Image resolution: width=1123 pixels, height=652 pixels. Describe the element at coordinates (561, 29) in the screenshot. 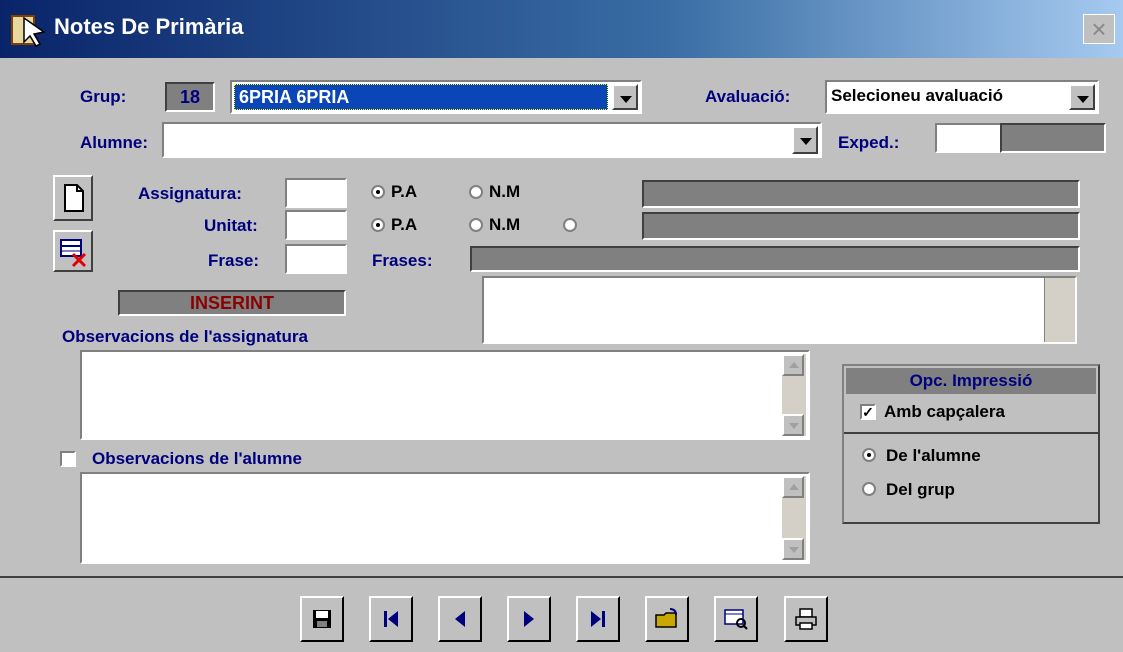

I see `title-bar: Notes De Primària ×` at that location.